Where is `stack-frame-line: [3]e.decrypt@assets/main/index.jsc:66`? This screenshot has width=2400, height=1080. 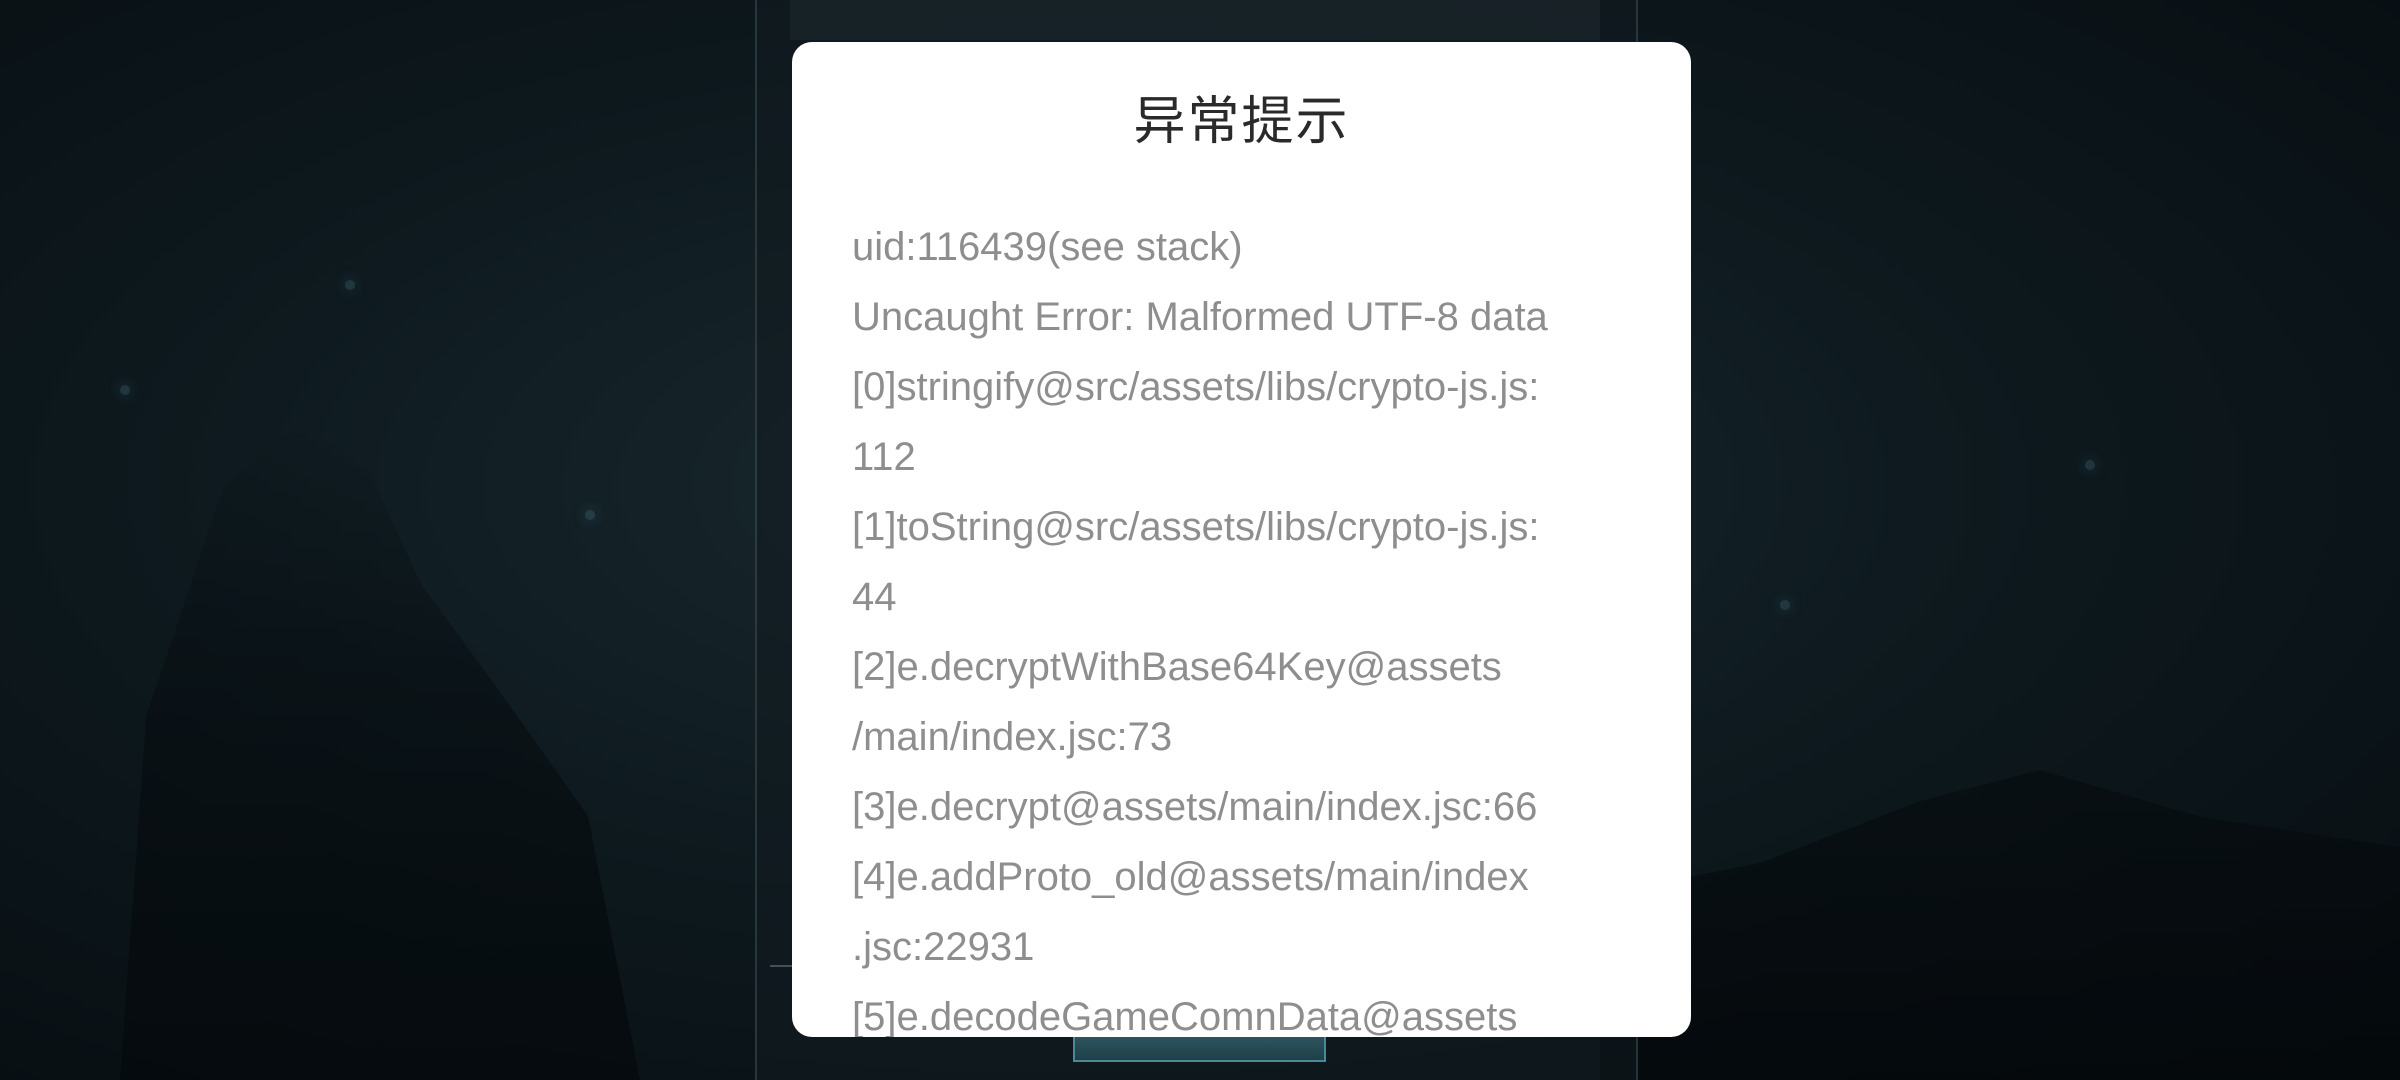 stack-frame-line: [3]e.decrypt@assets/main/index.jsc:66 is located at coordinates (1195, 807).